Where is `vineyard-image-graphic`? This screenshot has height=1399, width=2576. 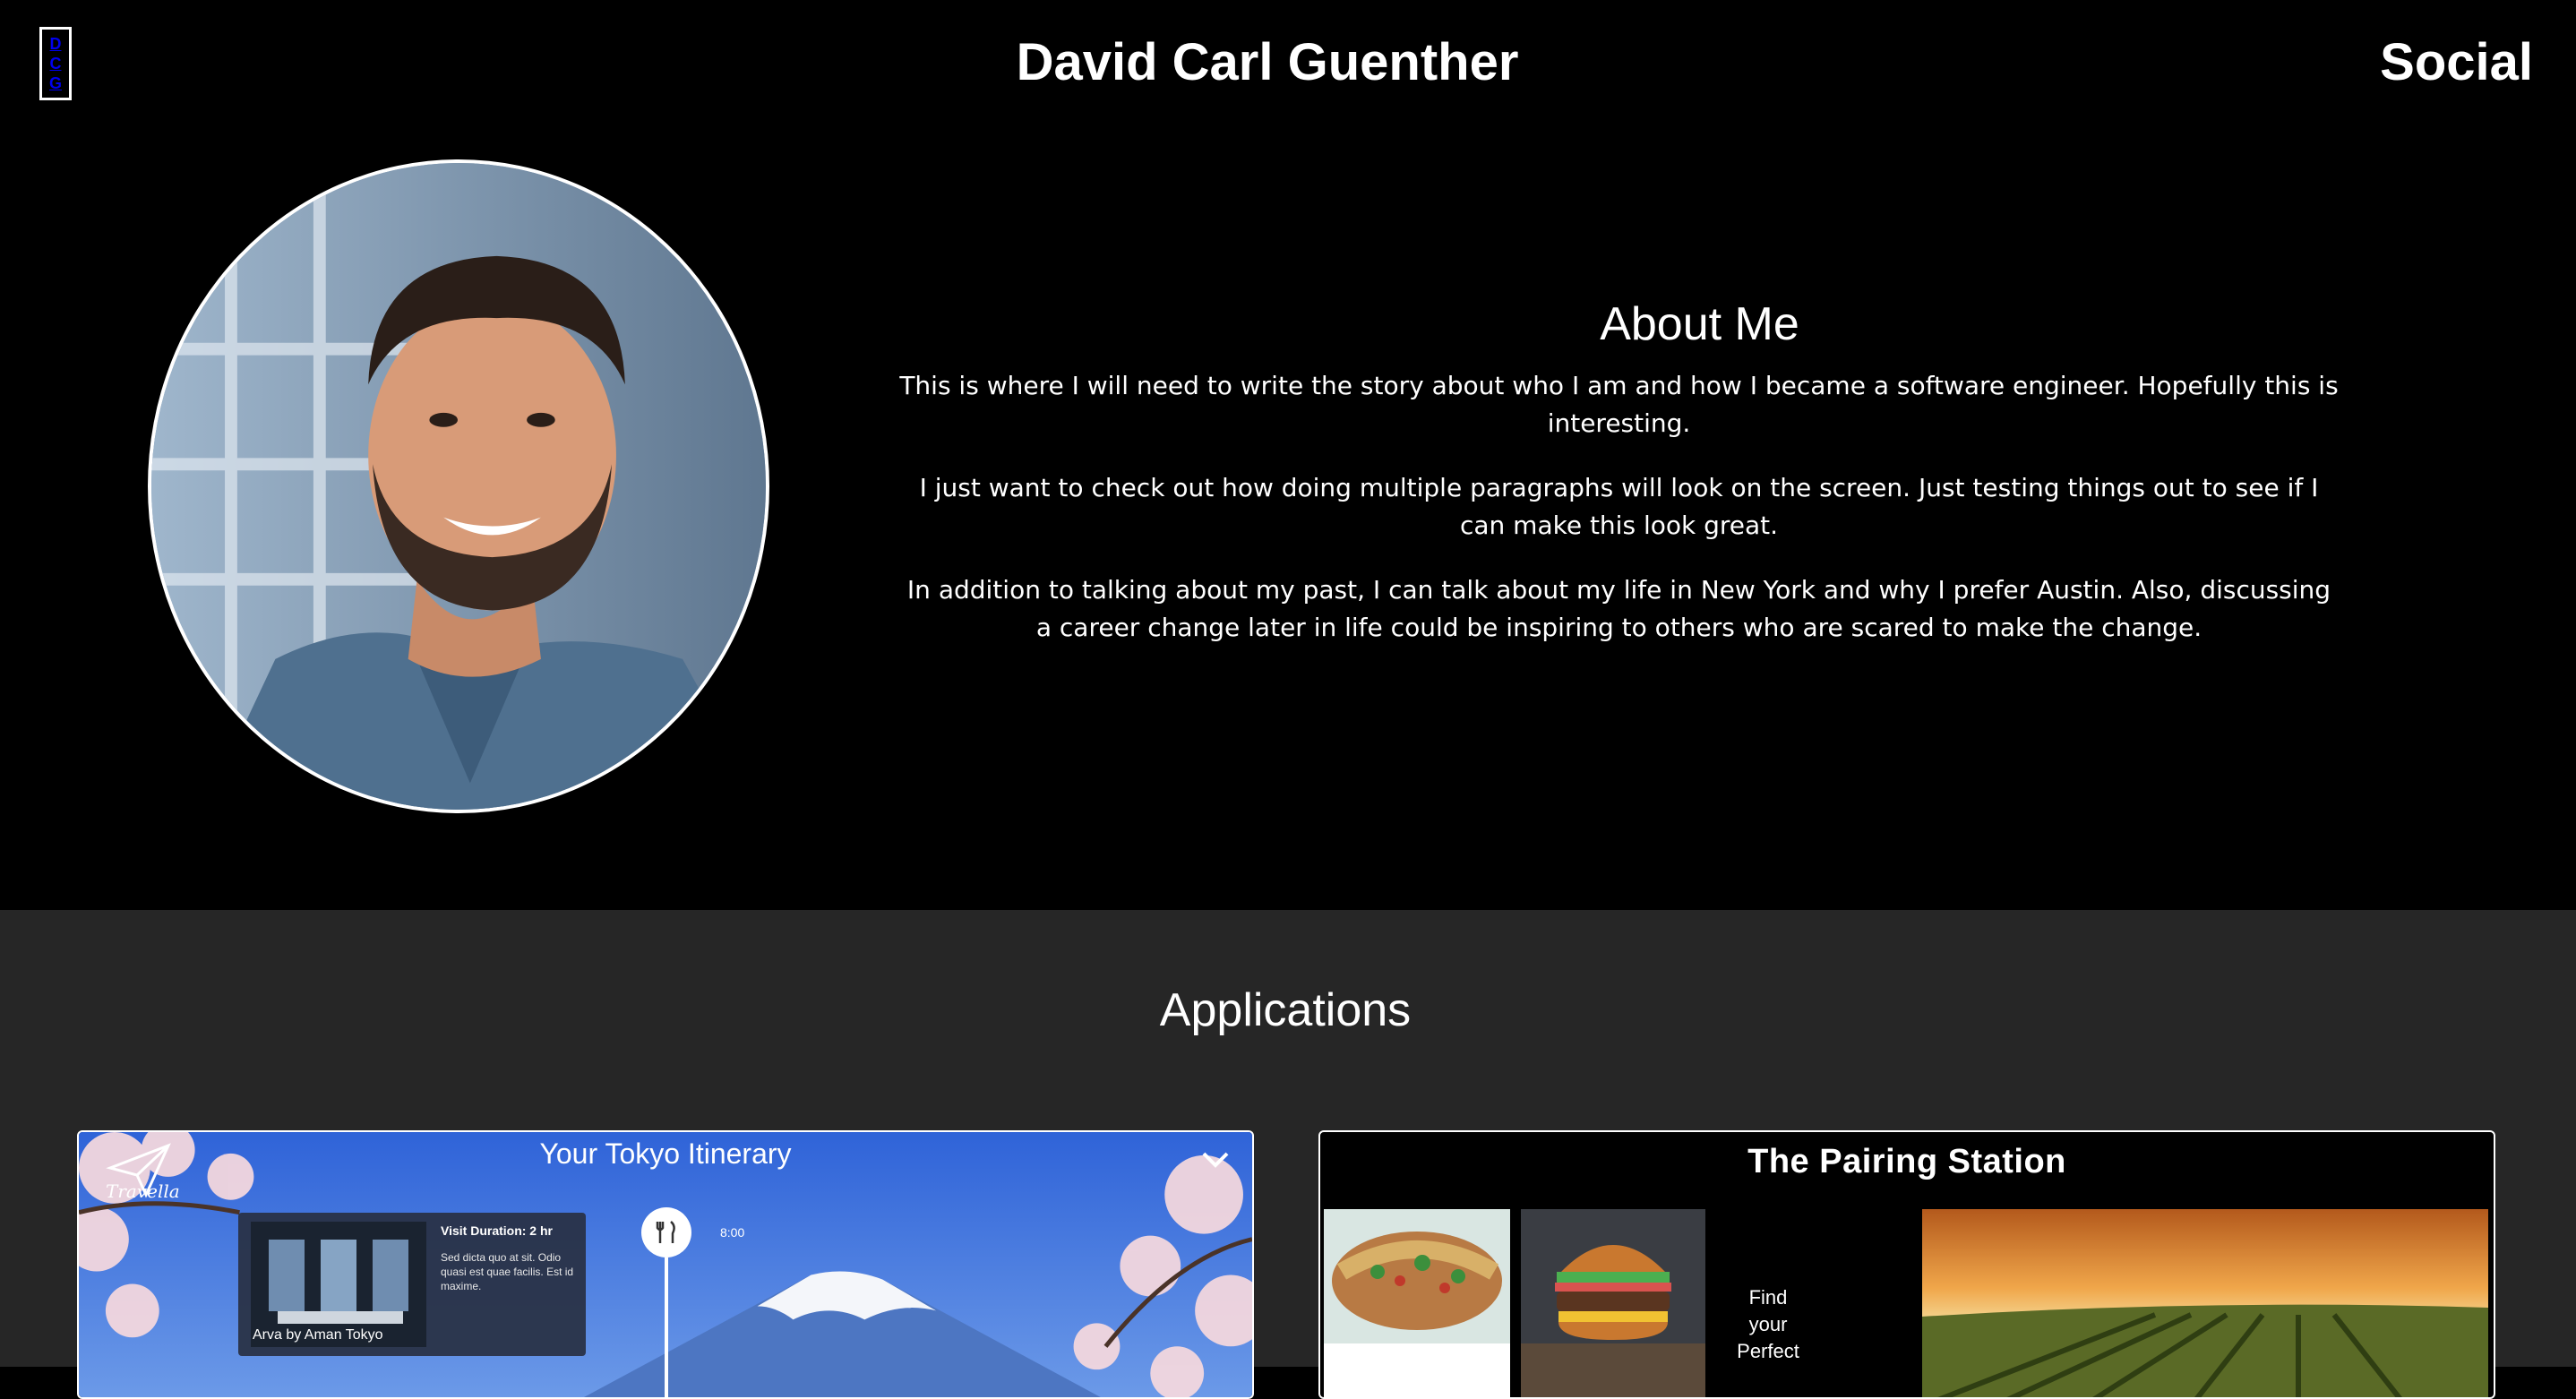
vineyard-image-graphic is located at coordinates (2205, 1303).